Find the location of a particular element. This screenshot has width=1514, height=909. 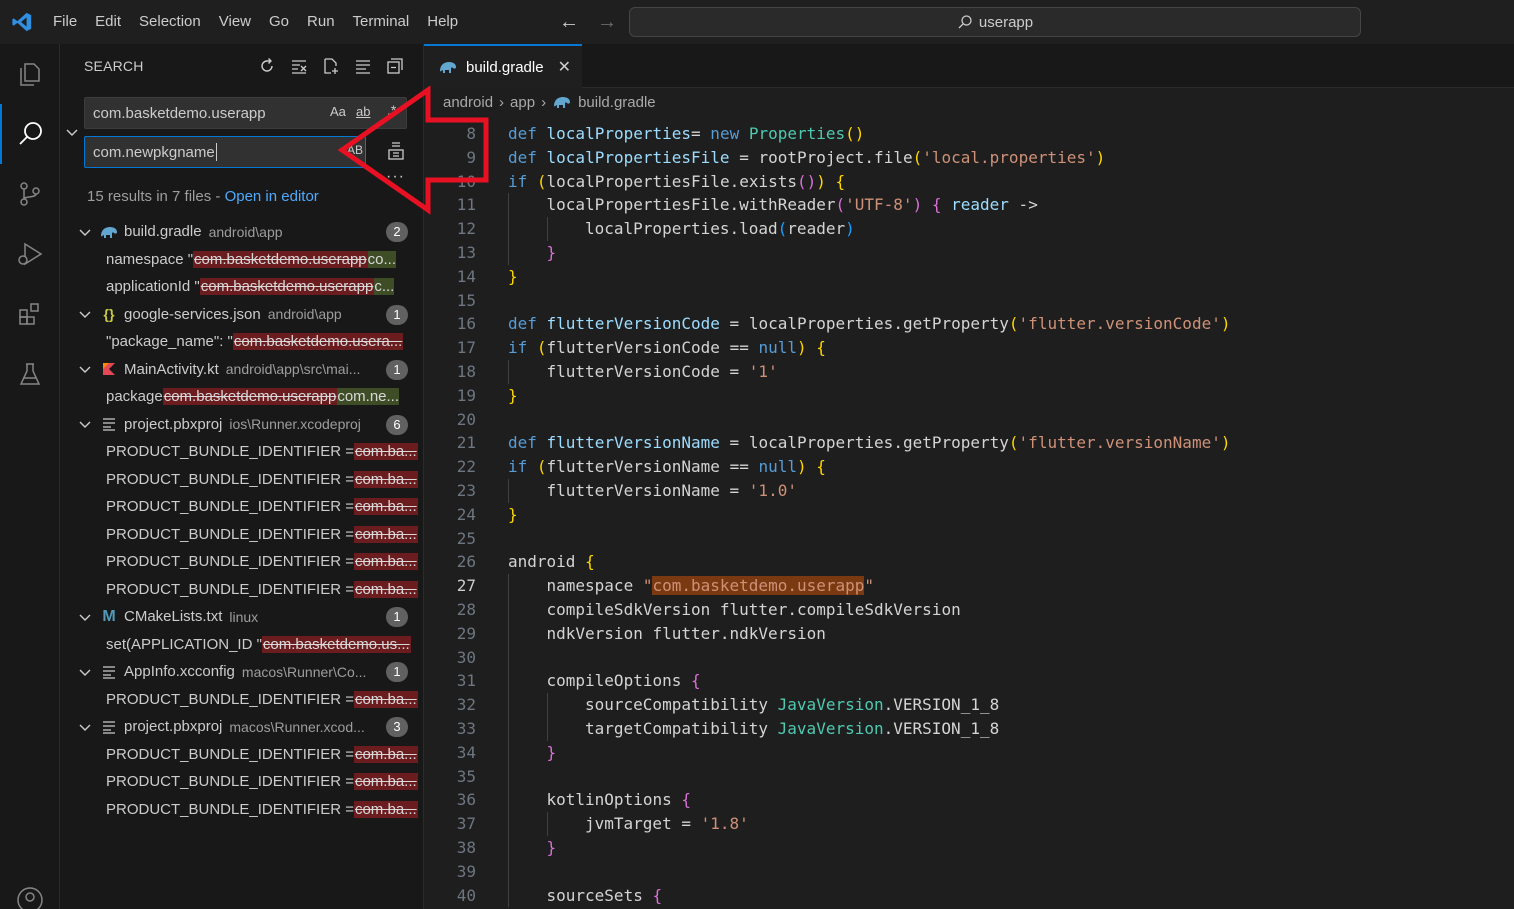

line-number: 19 is located at coordinates (466, 395).